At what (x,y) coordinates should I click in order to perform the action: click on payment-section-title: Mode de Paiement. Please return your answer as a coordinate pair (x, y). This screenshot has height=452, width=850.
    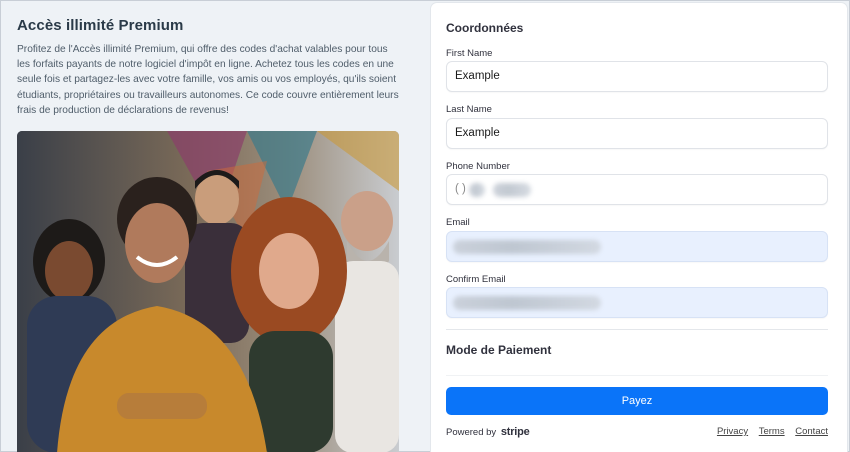
    Looking at the image, I should click on (499, 350).